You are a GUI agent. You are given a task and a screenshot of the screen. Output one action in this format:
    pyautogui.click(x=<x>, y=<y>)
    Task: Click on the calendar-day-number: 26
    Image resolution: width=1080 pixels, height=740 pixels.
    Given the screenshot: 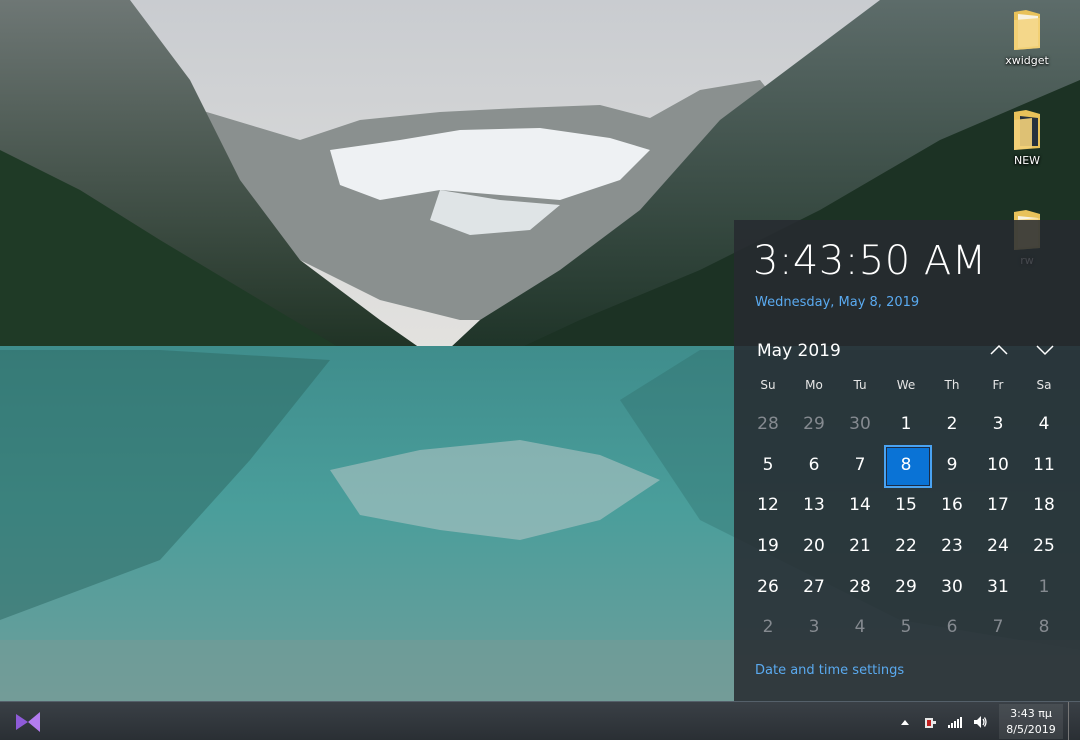 What is the action you would take?
    pyautogui.click(x=768, y=586)
    